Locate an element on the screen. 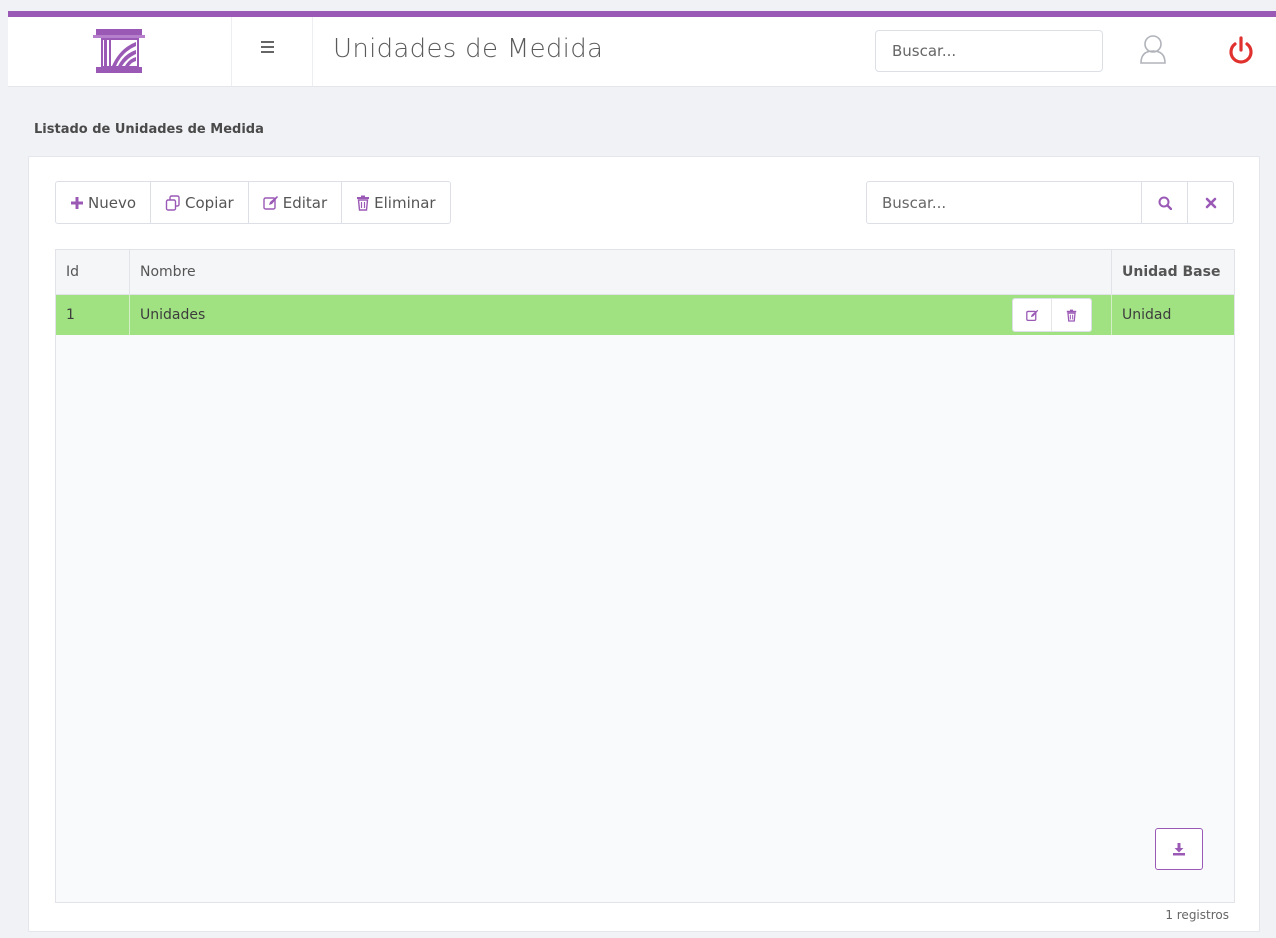  row-actions is located at coordinates (1052, 315).